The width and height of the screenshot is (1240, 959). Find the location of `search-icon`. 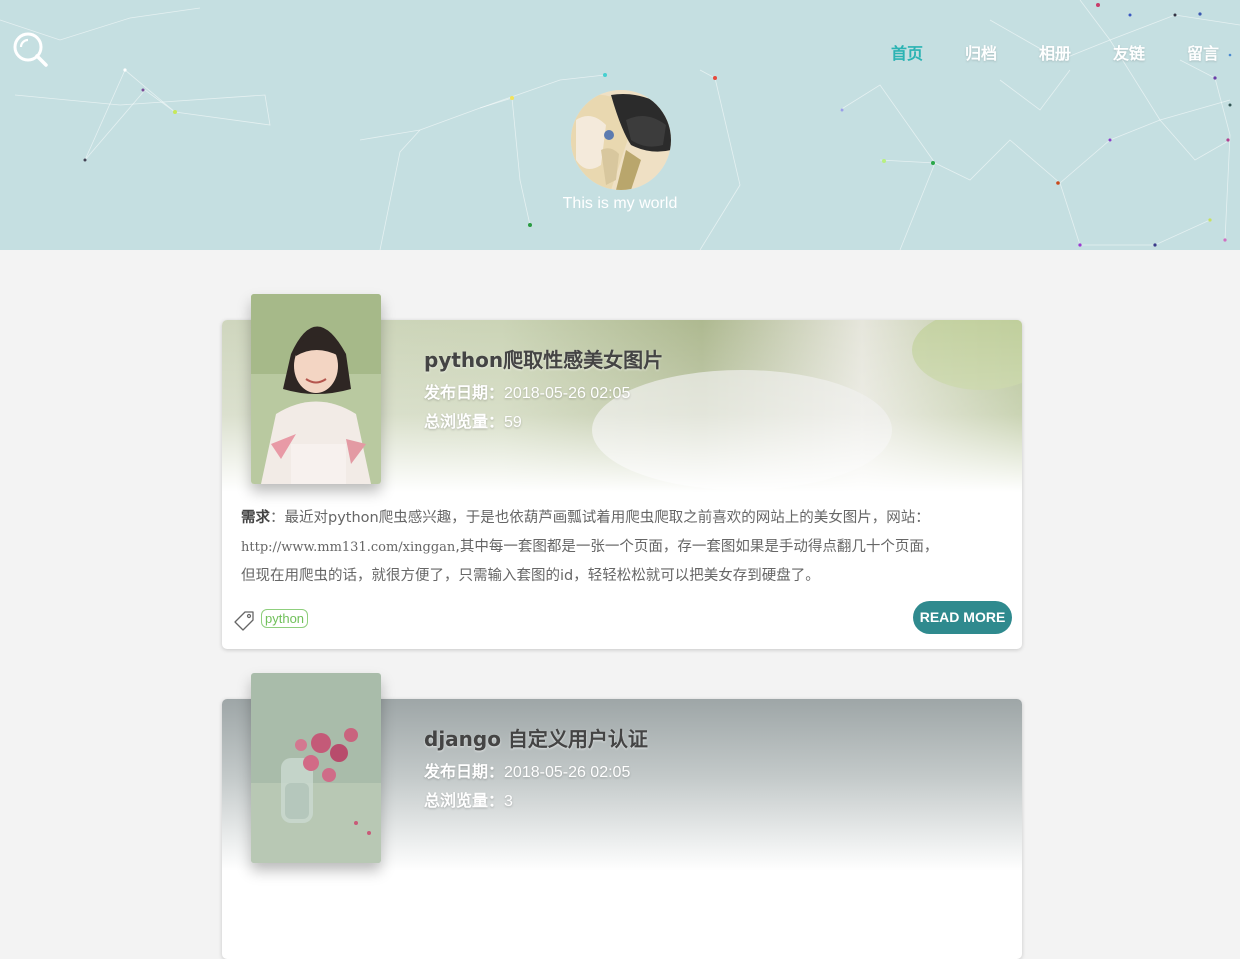

search-icon is located at coordinates (30, 49).